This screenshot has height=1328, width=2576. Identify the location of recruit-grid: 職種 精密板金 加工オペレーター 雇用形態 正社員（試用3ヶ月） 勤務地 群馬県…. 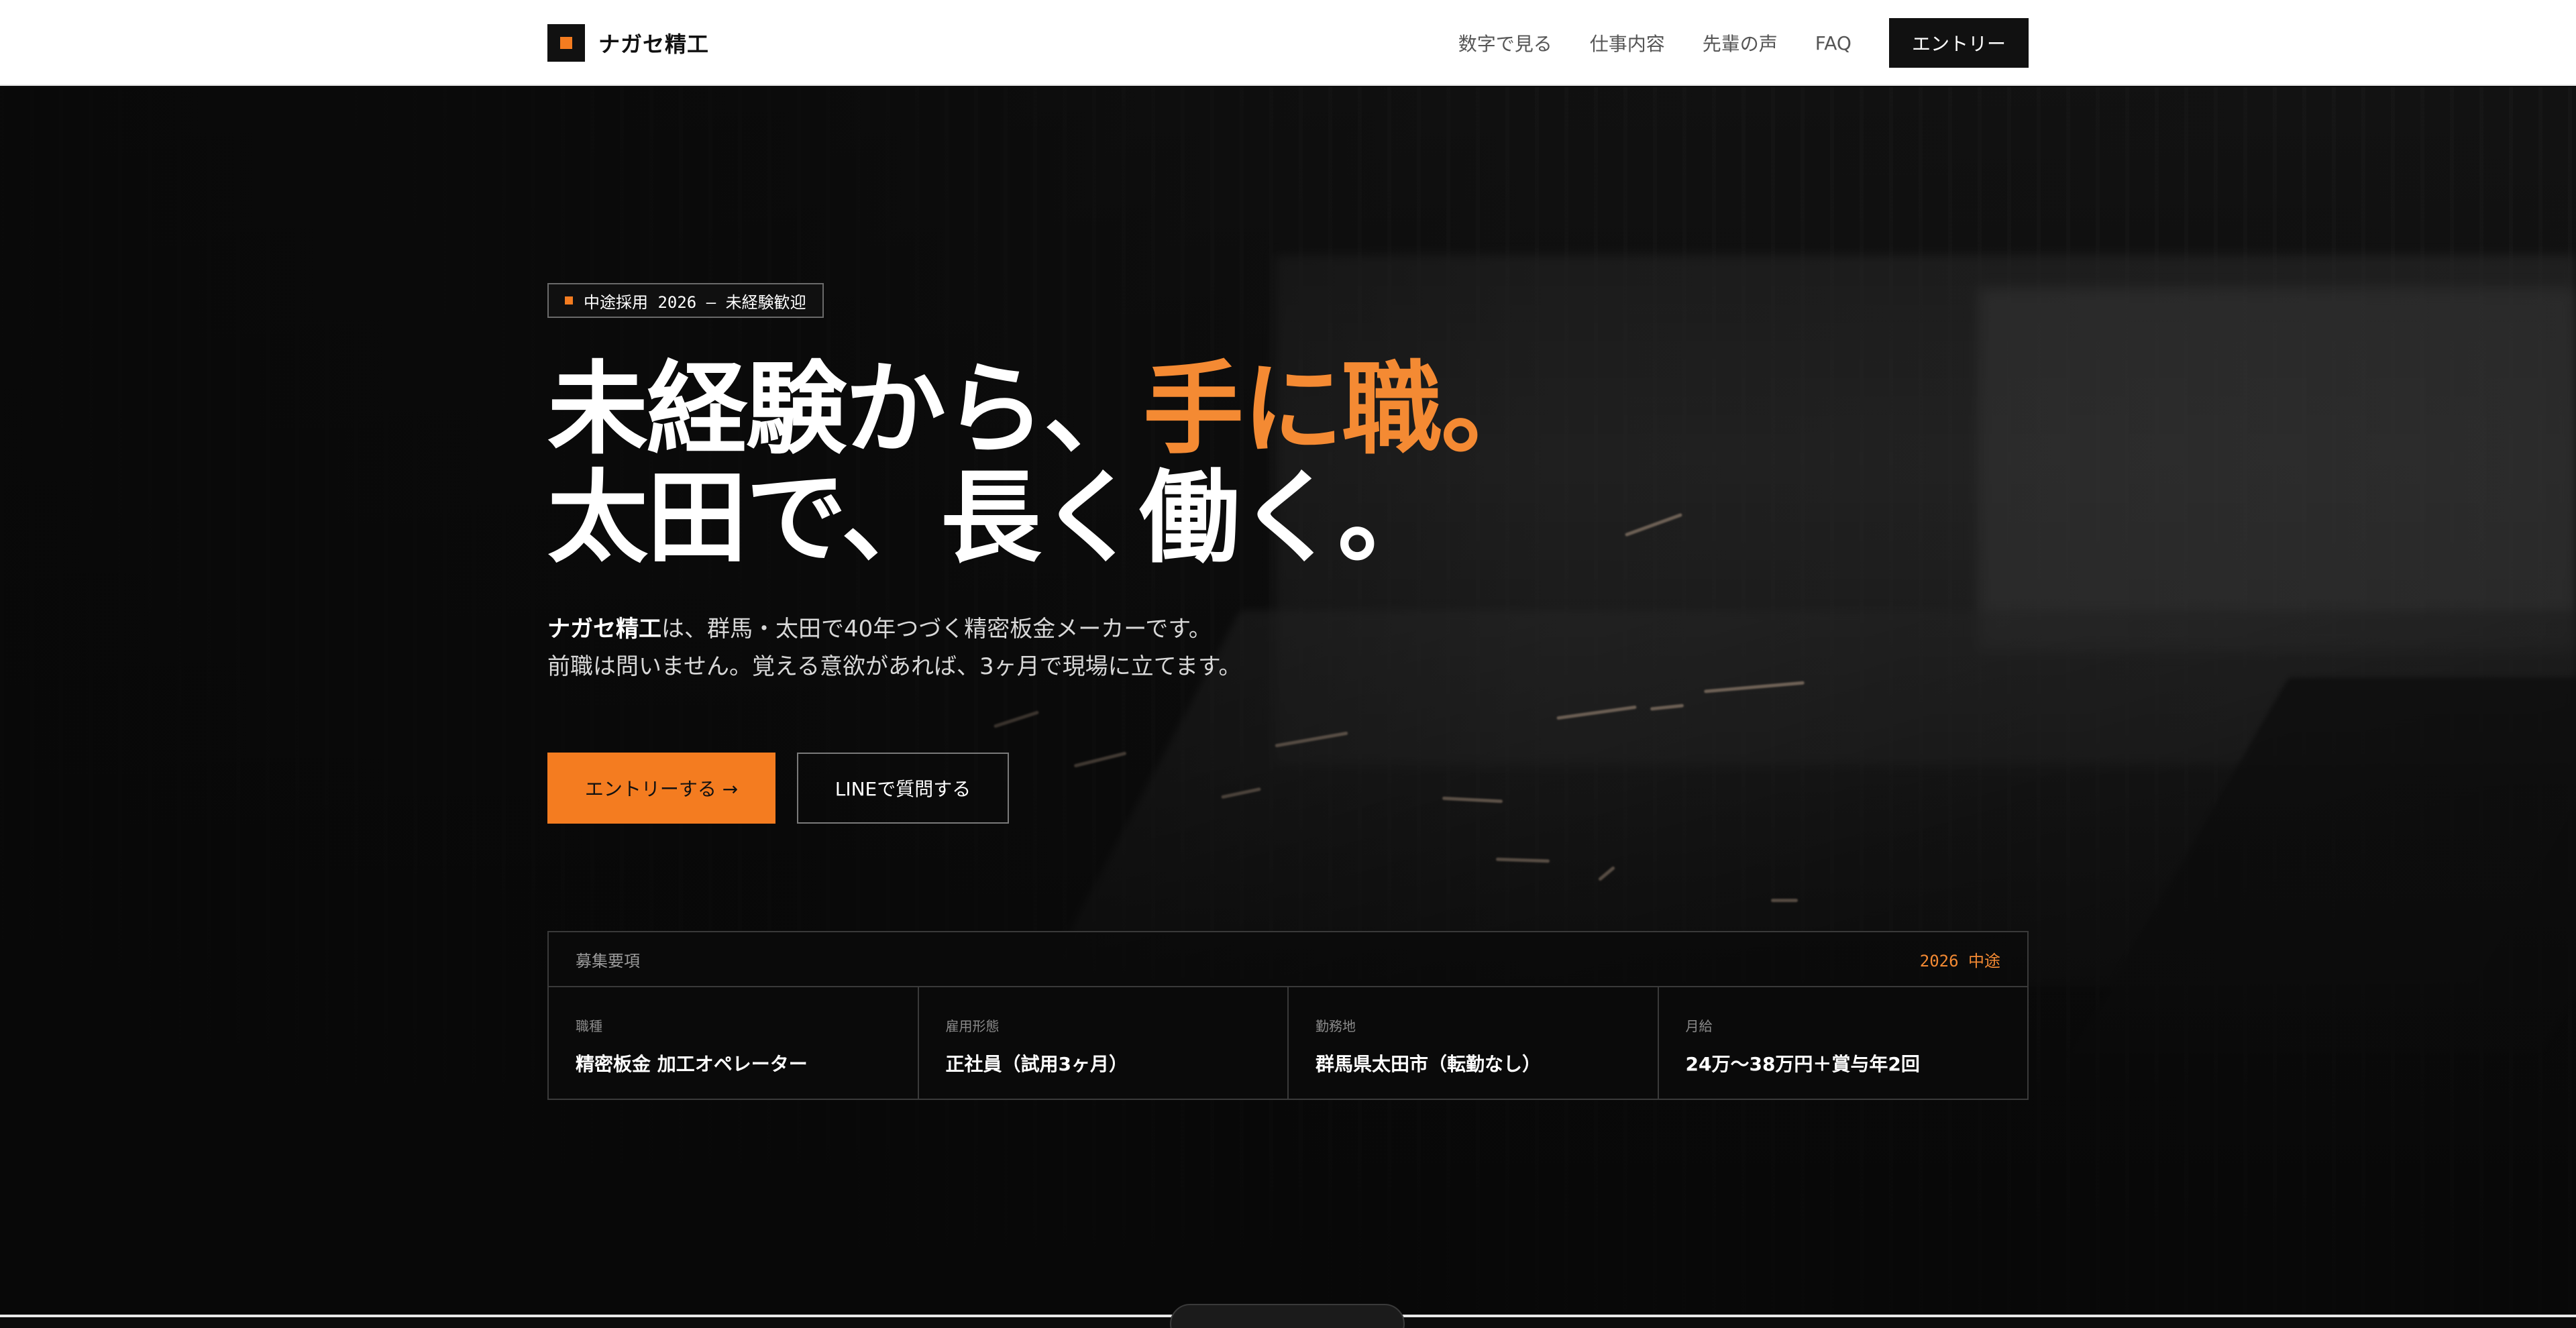
(1288, 1043).